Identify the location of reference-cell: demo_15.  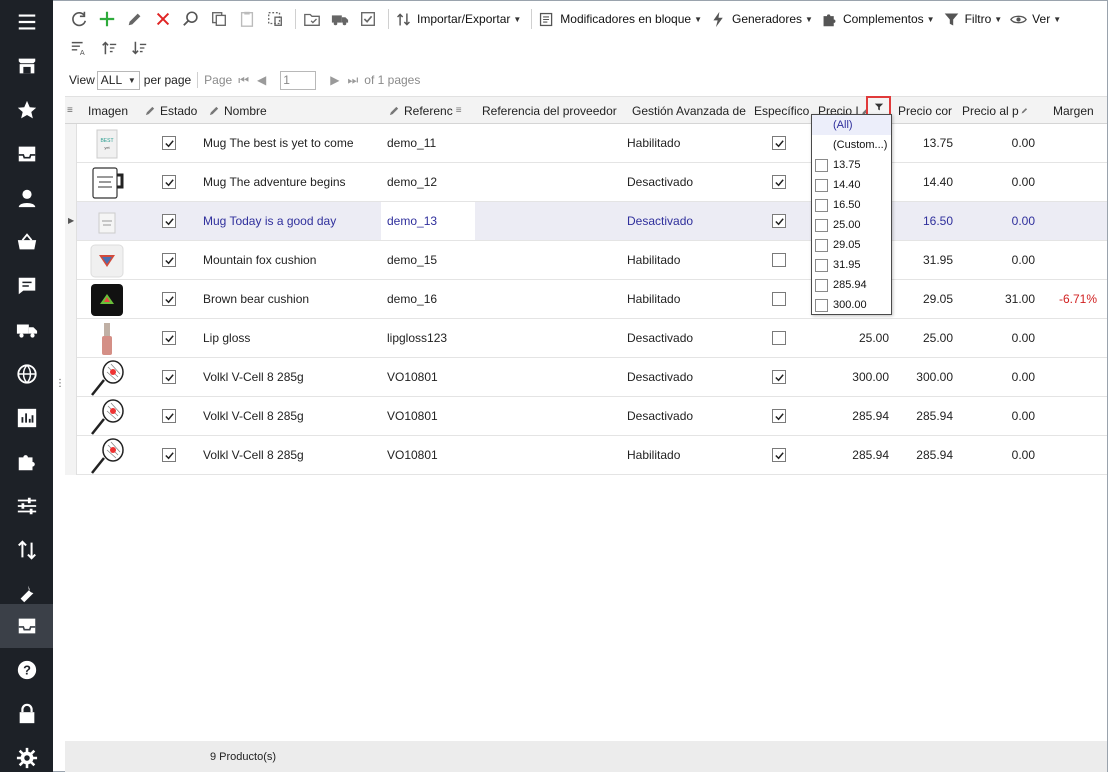
(428, 260).